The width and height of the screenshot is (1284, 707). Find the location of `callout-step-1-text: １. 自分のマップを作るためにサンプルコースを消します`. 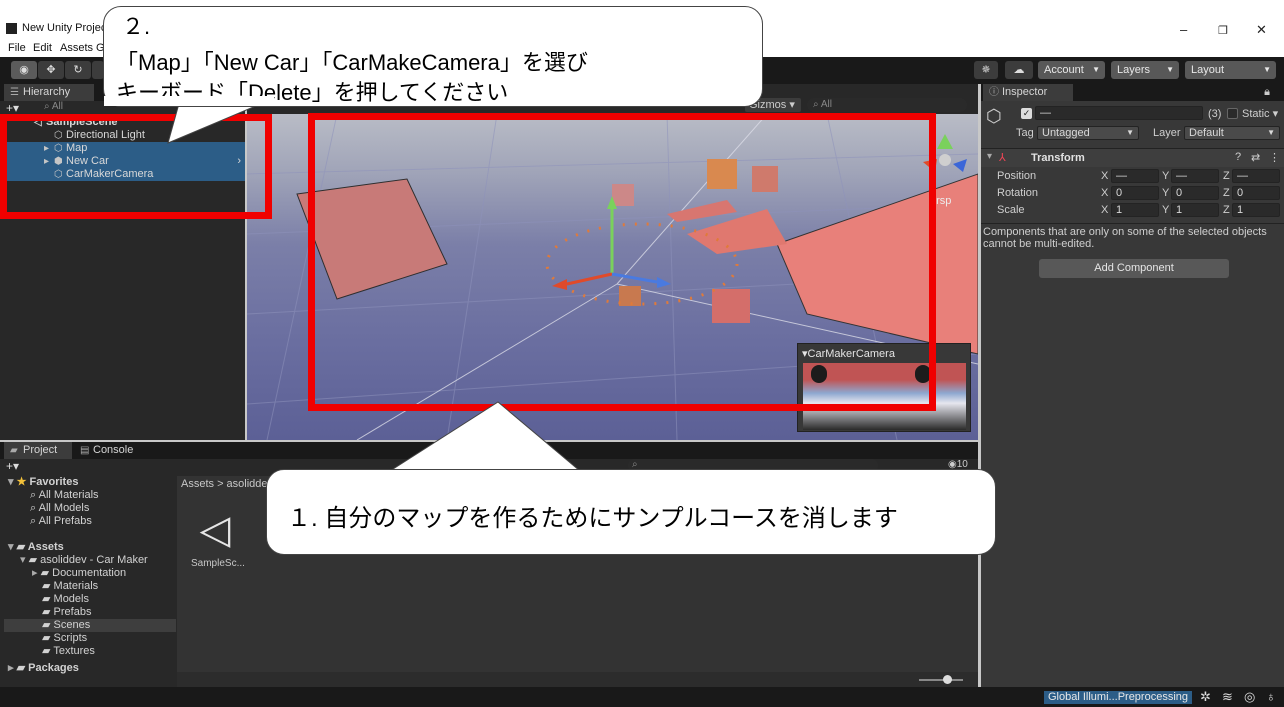

callout-step-1-text: １. 自分のマップを作るためにサンプルコースを消します is located at coordinates (592, 518).